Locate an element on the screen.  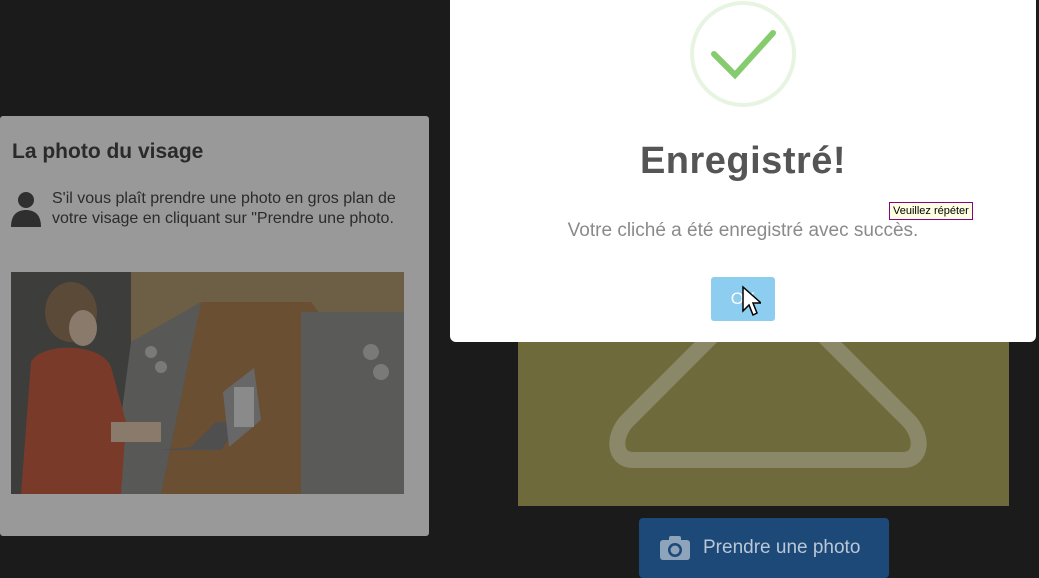
success-check-icon is located at coordinates (743, 54).